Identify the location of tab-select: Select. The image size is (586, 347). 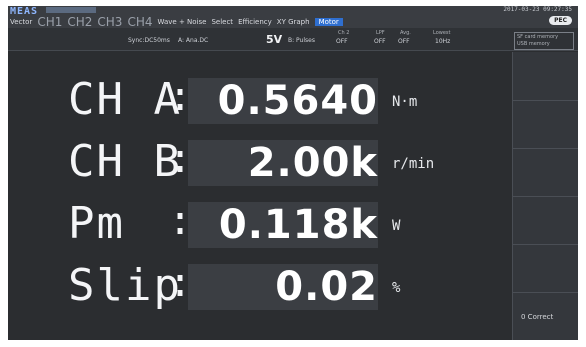
(222, 22).